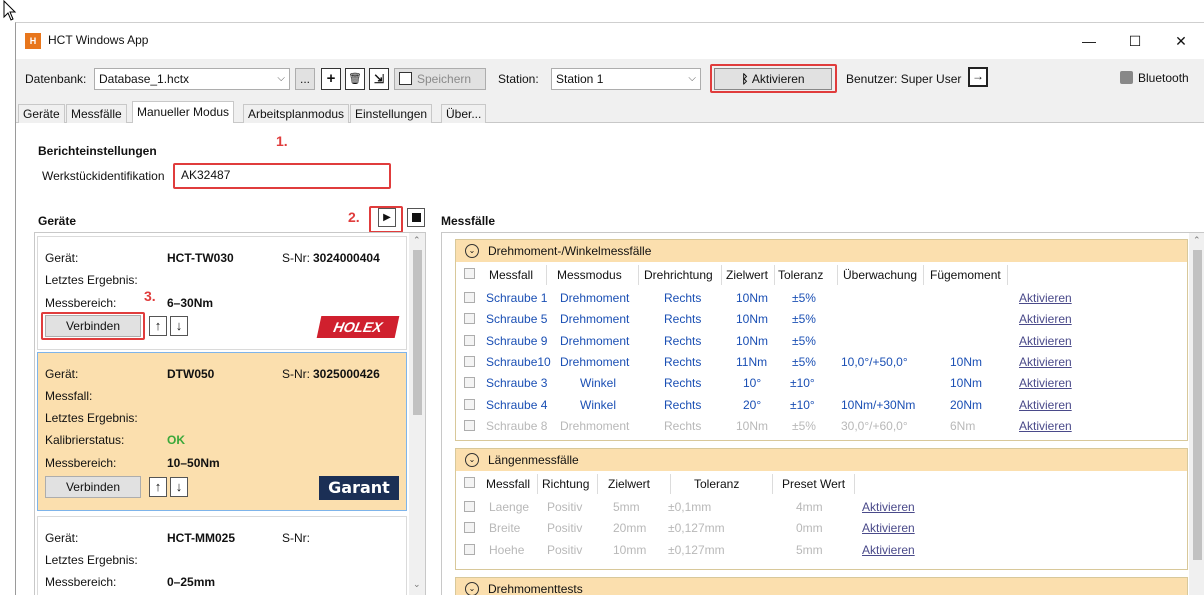 This screenshot has width=1204, height=595. Describe the element at coordinates (821, 460) in the screenshot. I see `length-group-header: ⌄ Längenmessfälle` at that location.